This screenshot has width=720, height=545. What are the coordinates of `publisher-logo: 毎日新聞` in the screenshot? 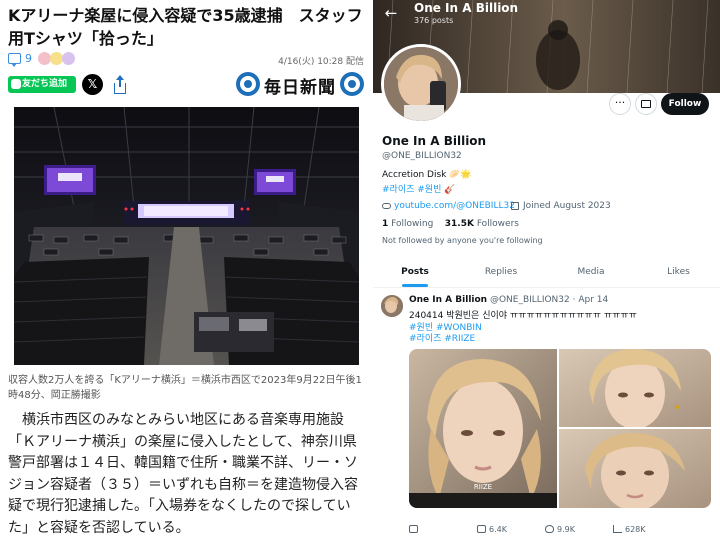 It's located at (301, 85).